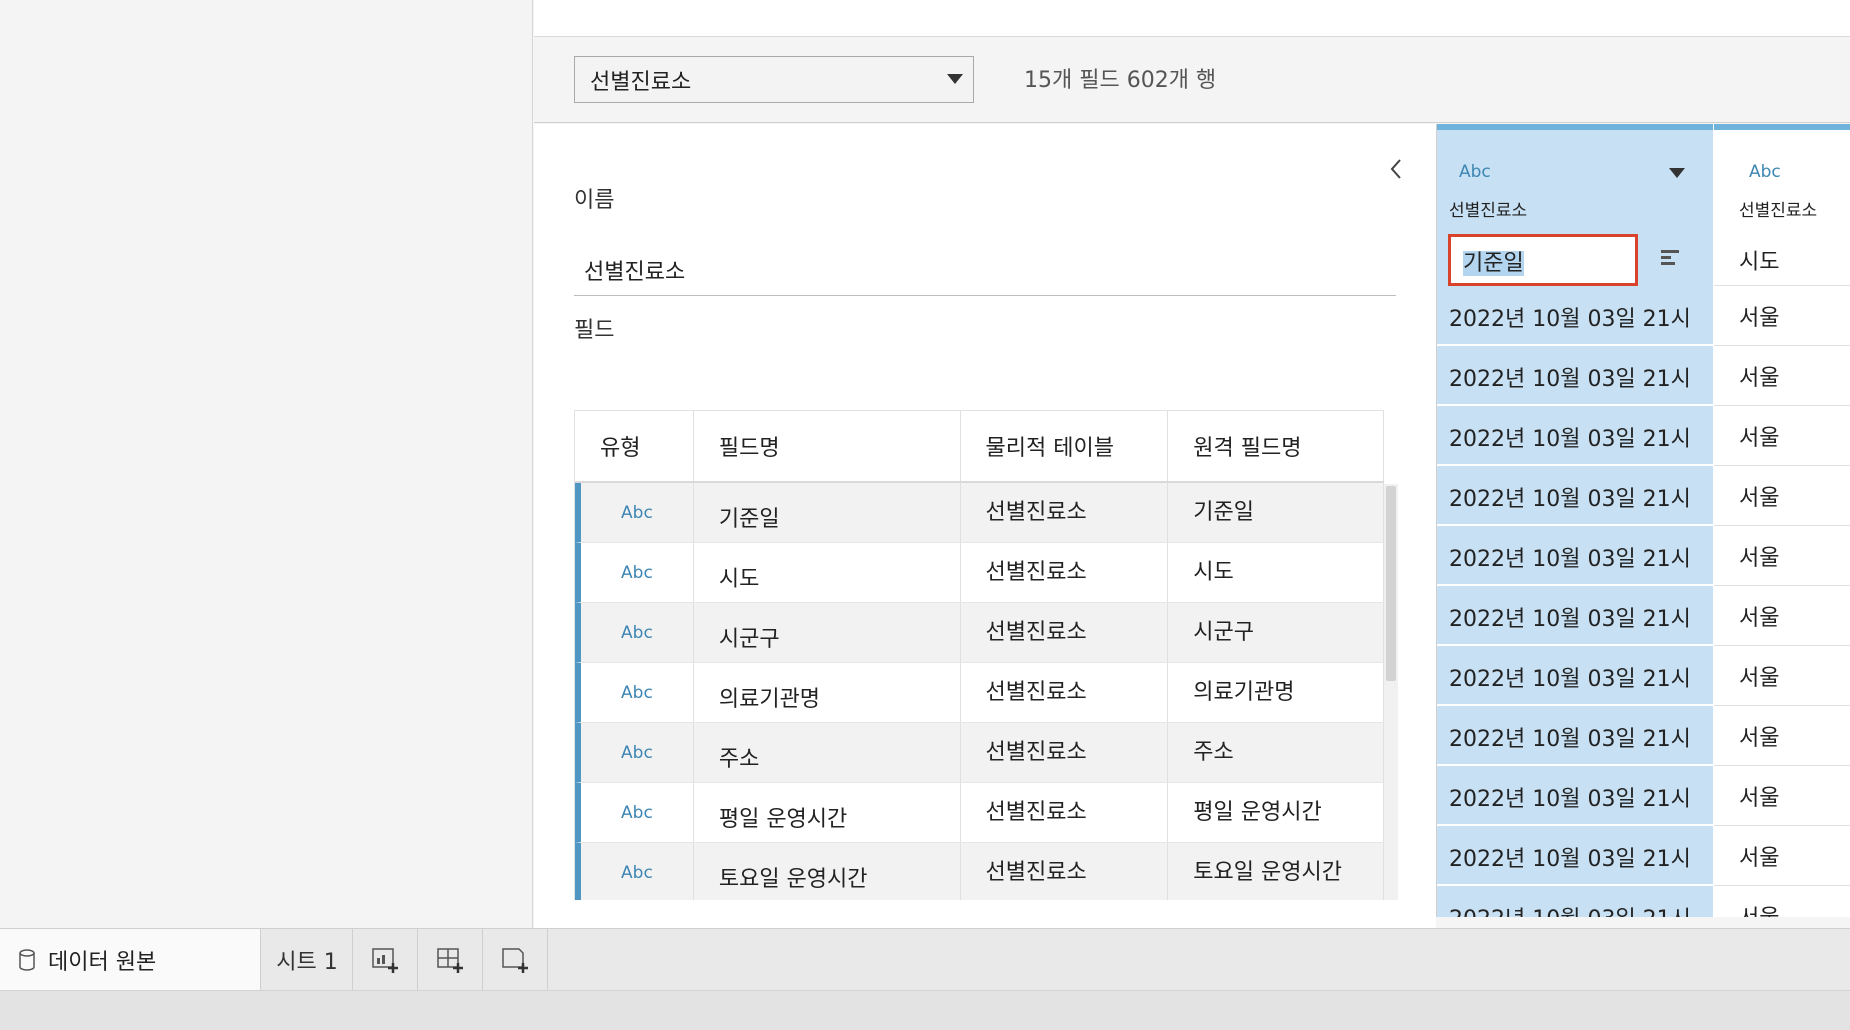  What do you see at coordinates (451, 960) in the screenshot?
I see `new-dashboard-button` at bounding box center [451, 960].